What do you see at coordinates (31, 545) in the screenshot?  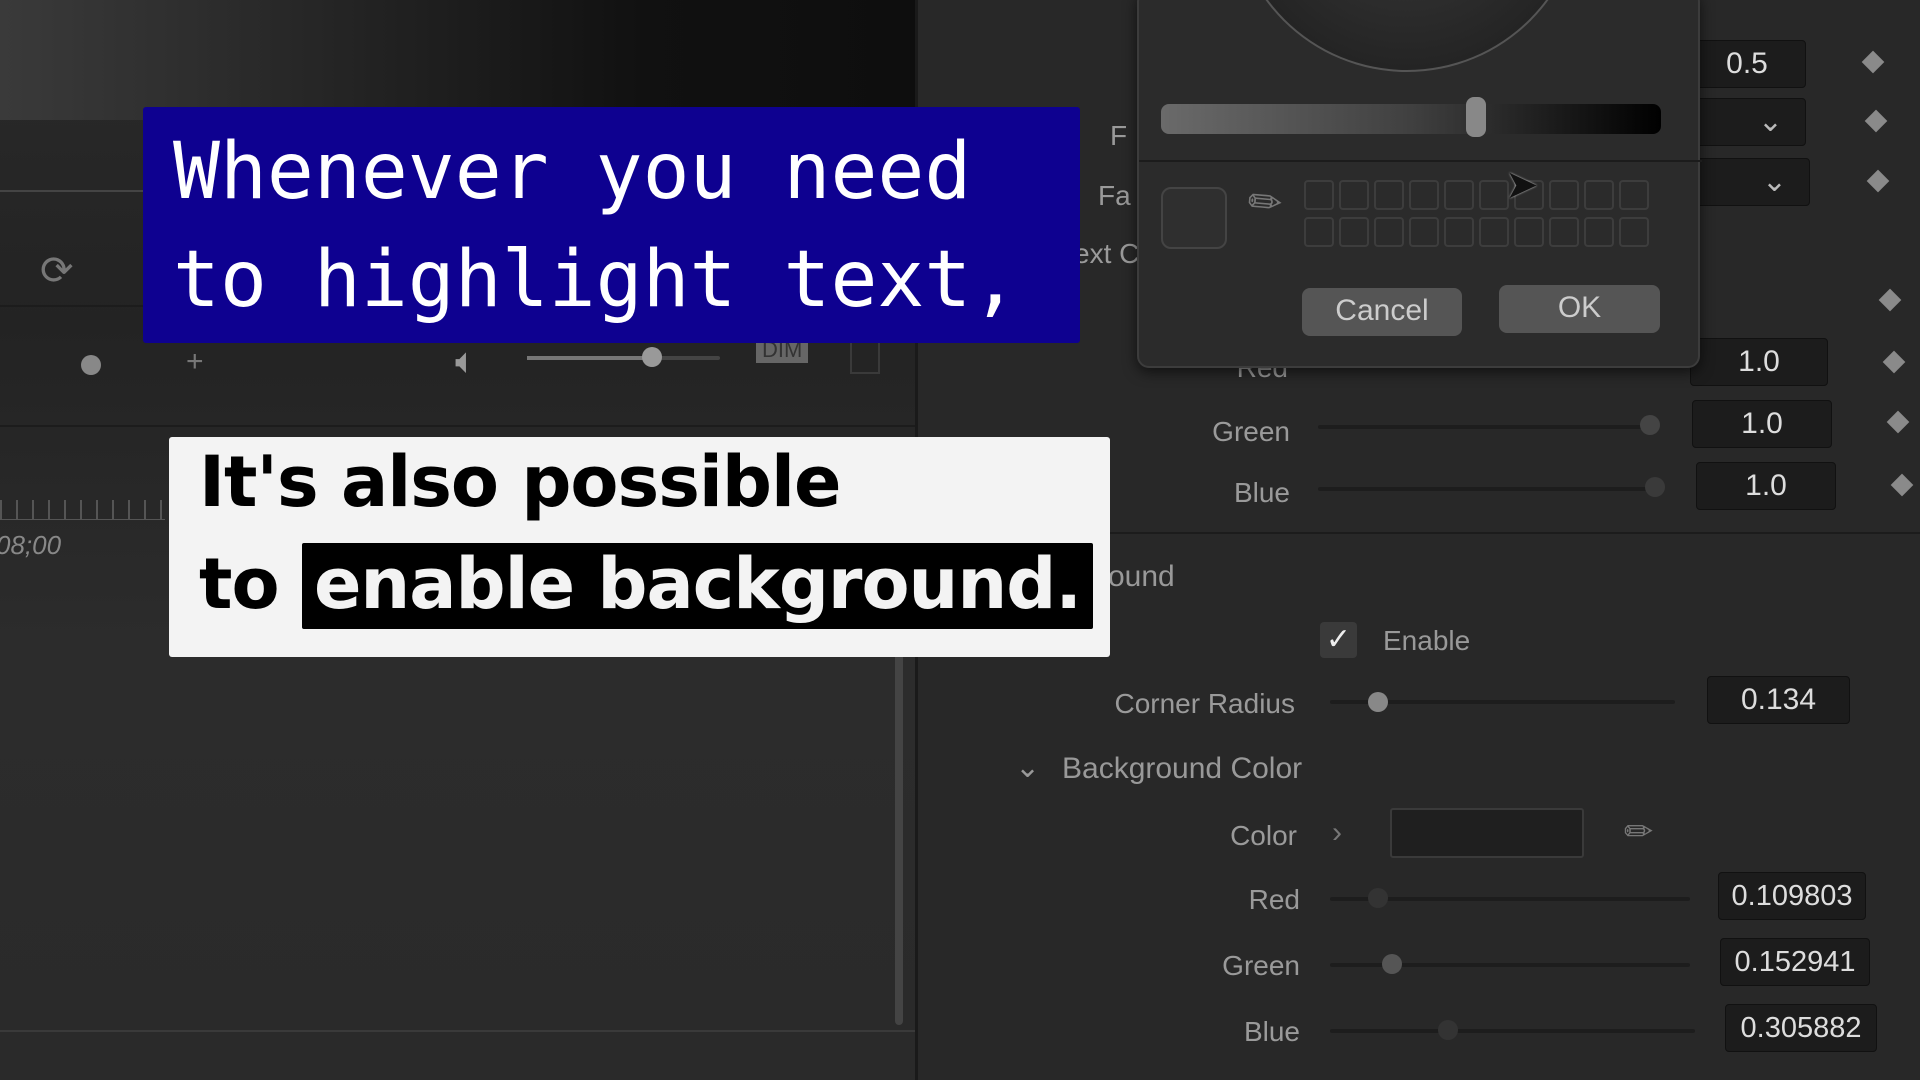 I see `timecode: 08;00` at bounding box center [31, 545].